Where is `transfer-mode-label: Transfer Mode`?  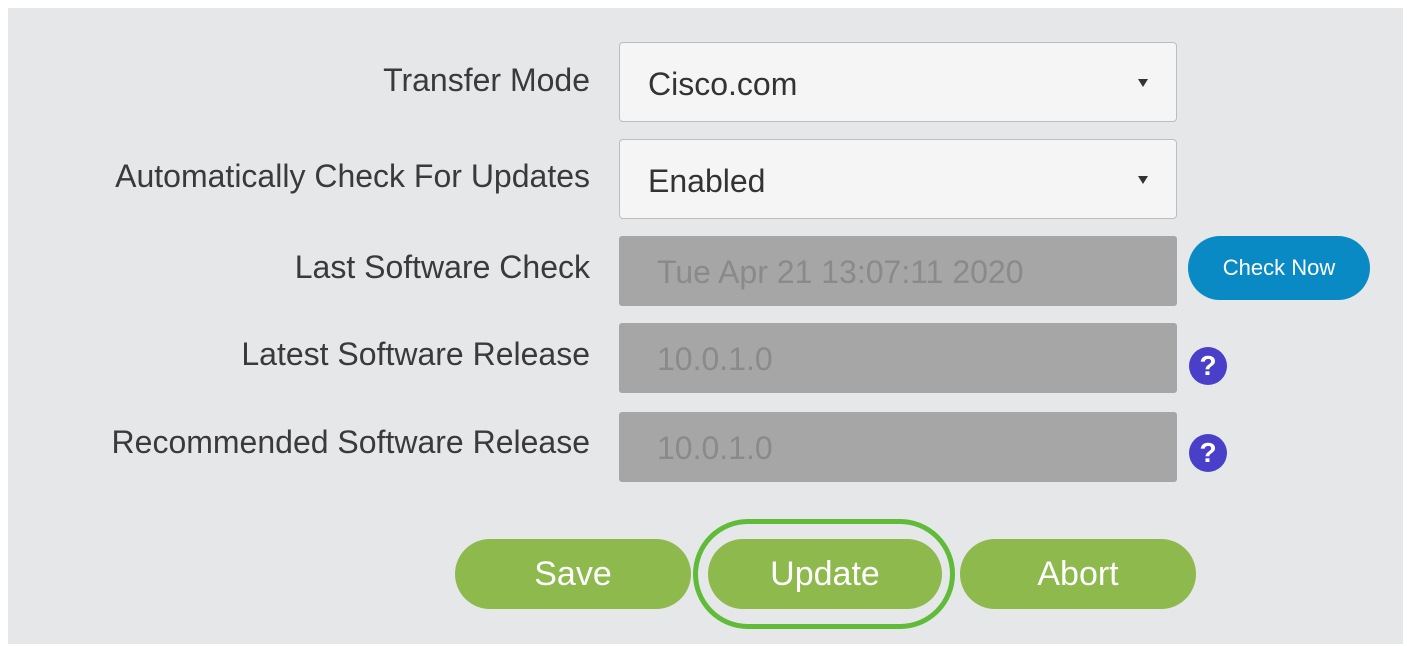 transfer-mode-label: Transfer Mode is located at coordinates (486, 80).